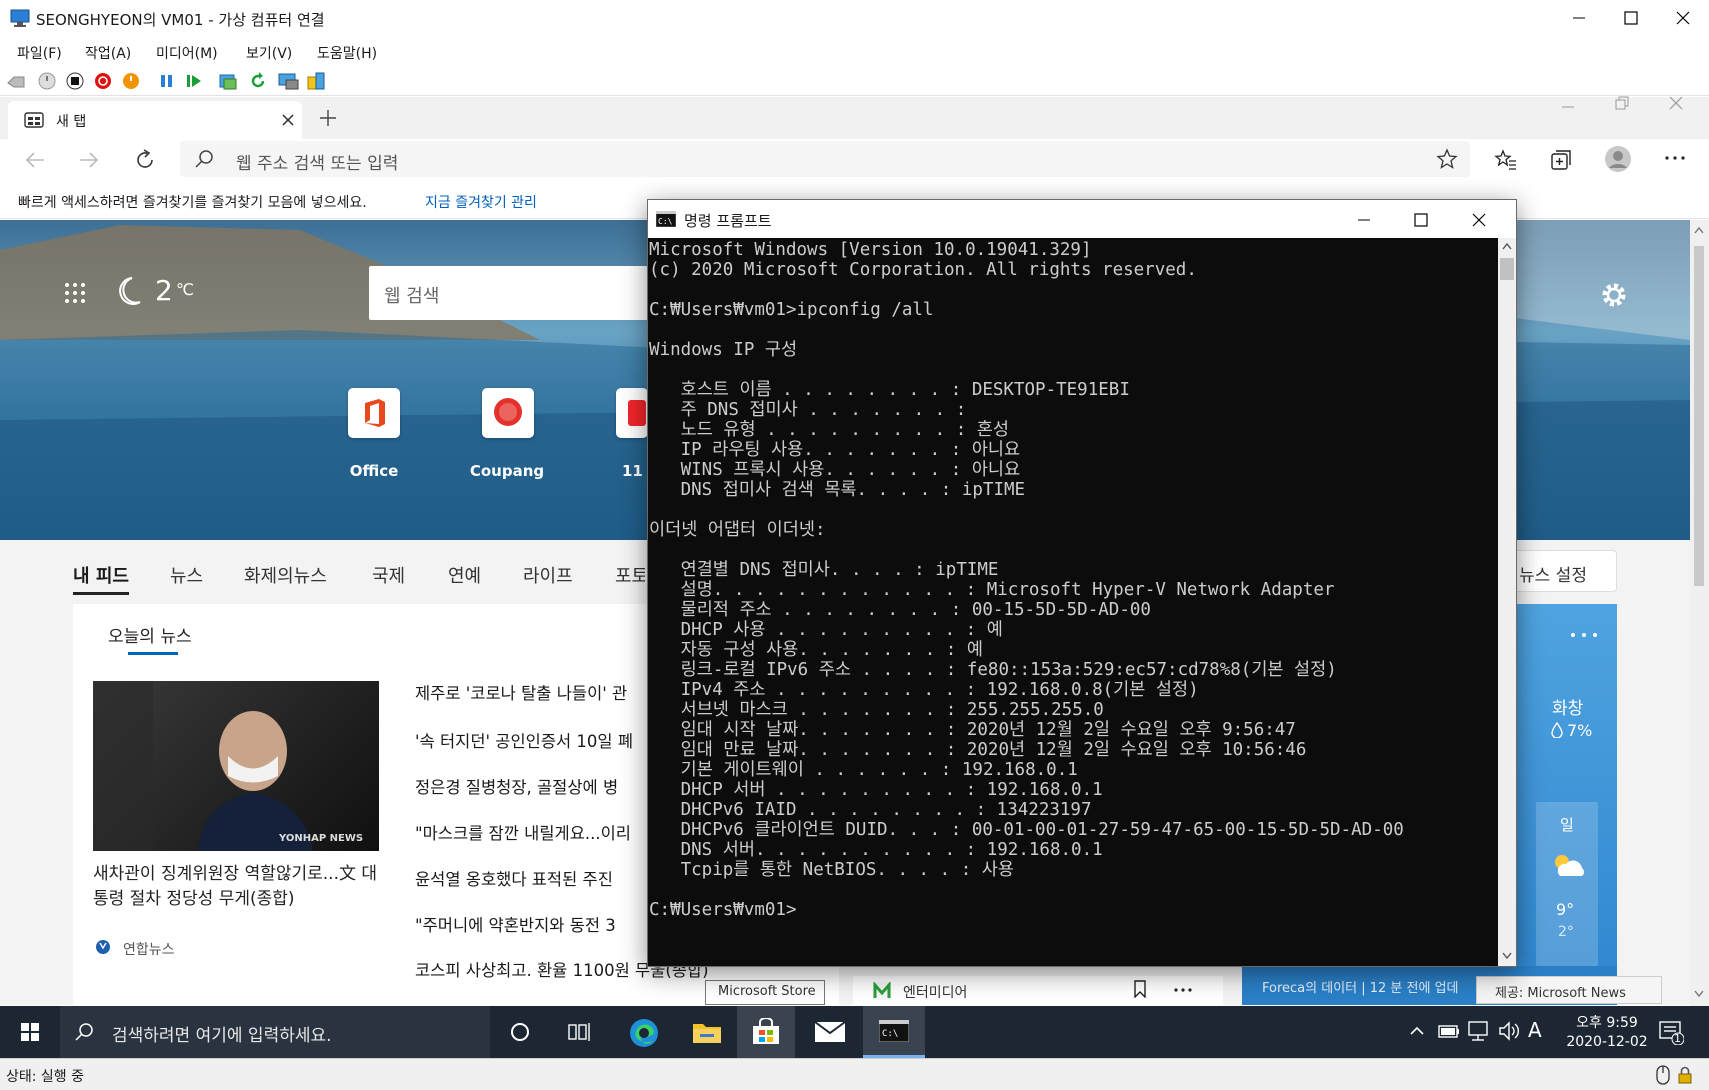 This screenshot has width=1709, height=1090. I want to click on address-bar: 웹 주소 검색 또는 입력, so click(825, 159).